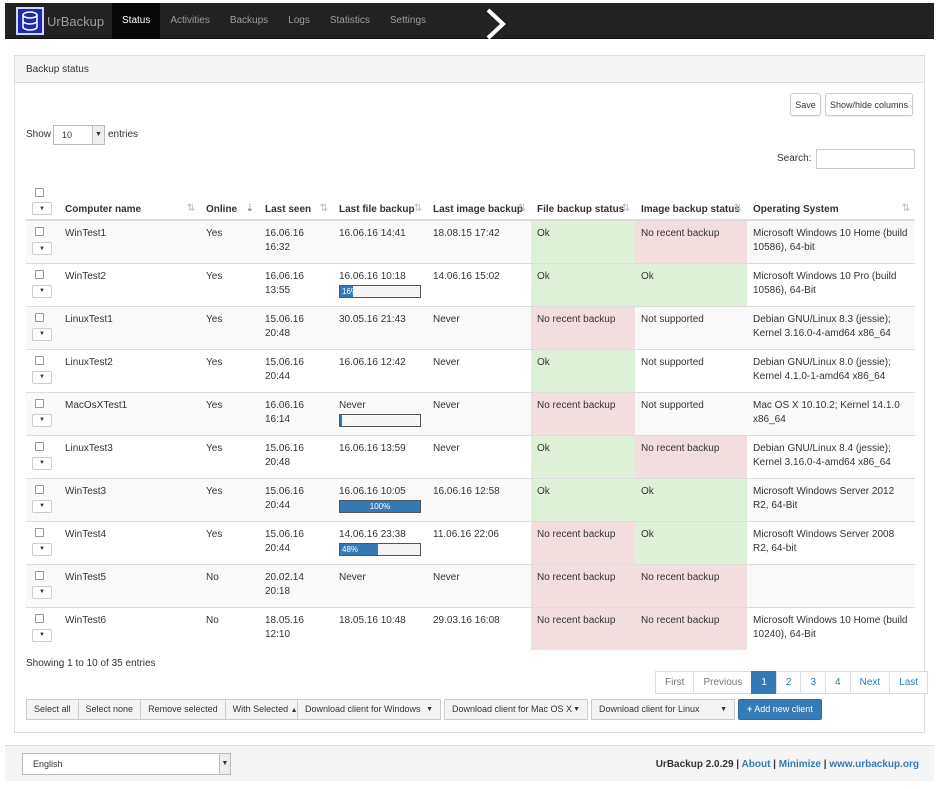  What do you see at coordinates (42, 208) in the screenshot?
I see `header-actions-dropdown: ▼` at bounding box center [42, 208].